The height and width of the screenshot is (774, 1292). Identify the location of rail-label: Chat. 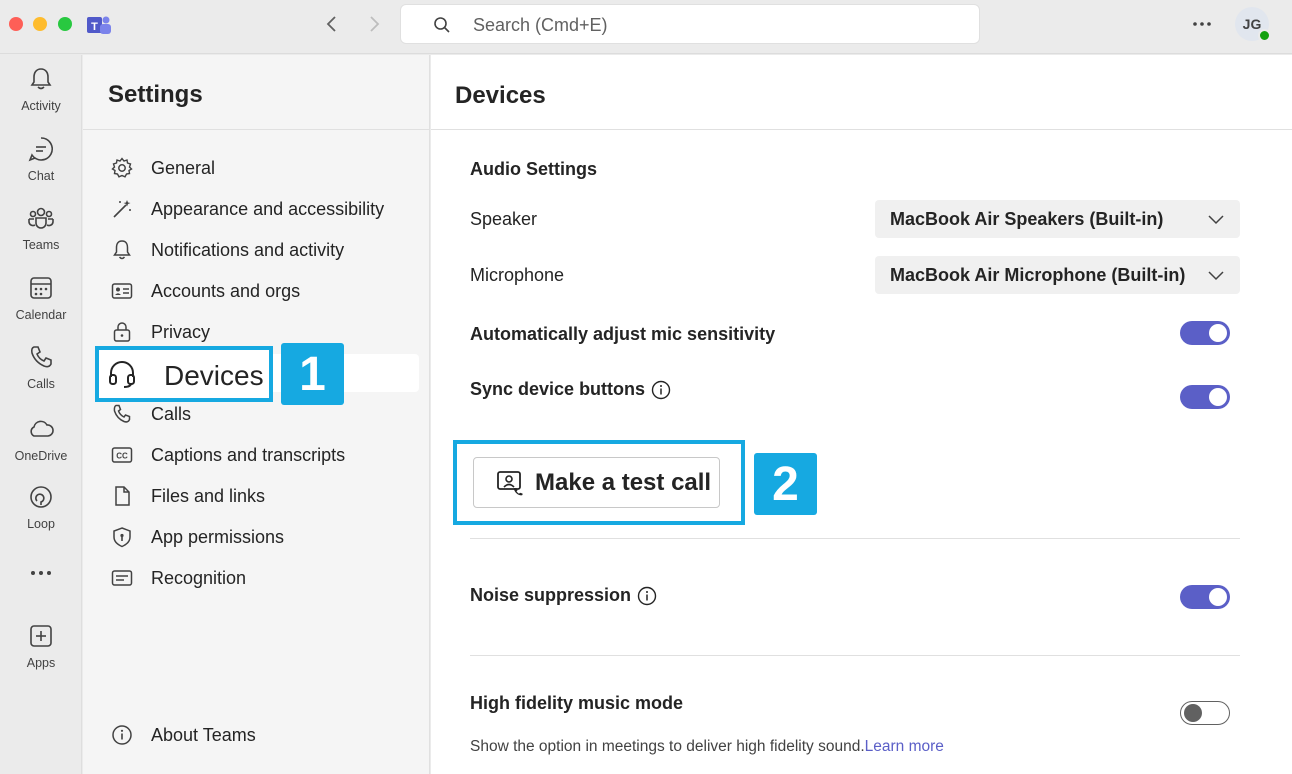
(41, 176).